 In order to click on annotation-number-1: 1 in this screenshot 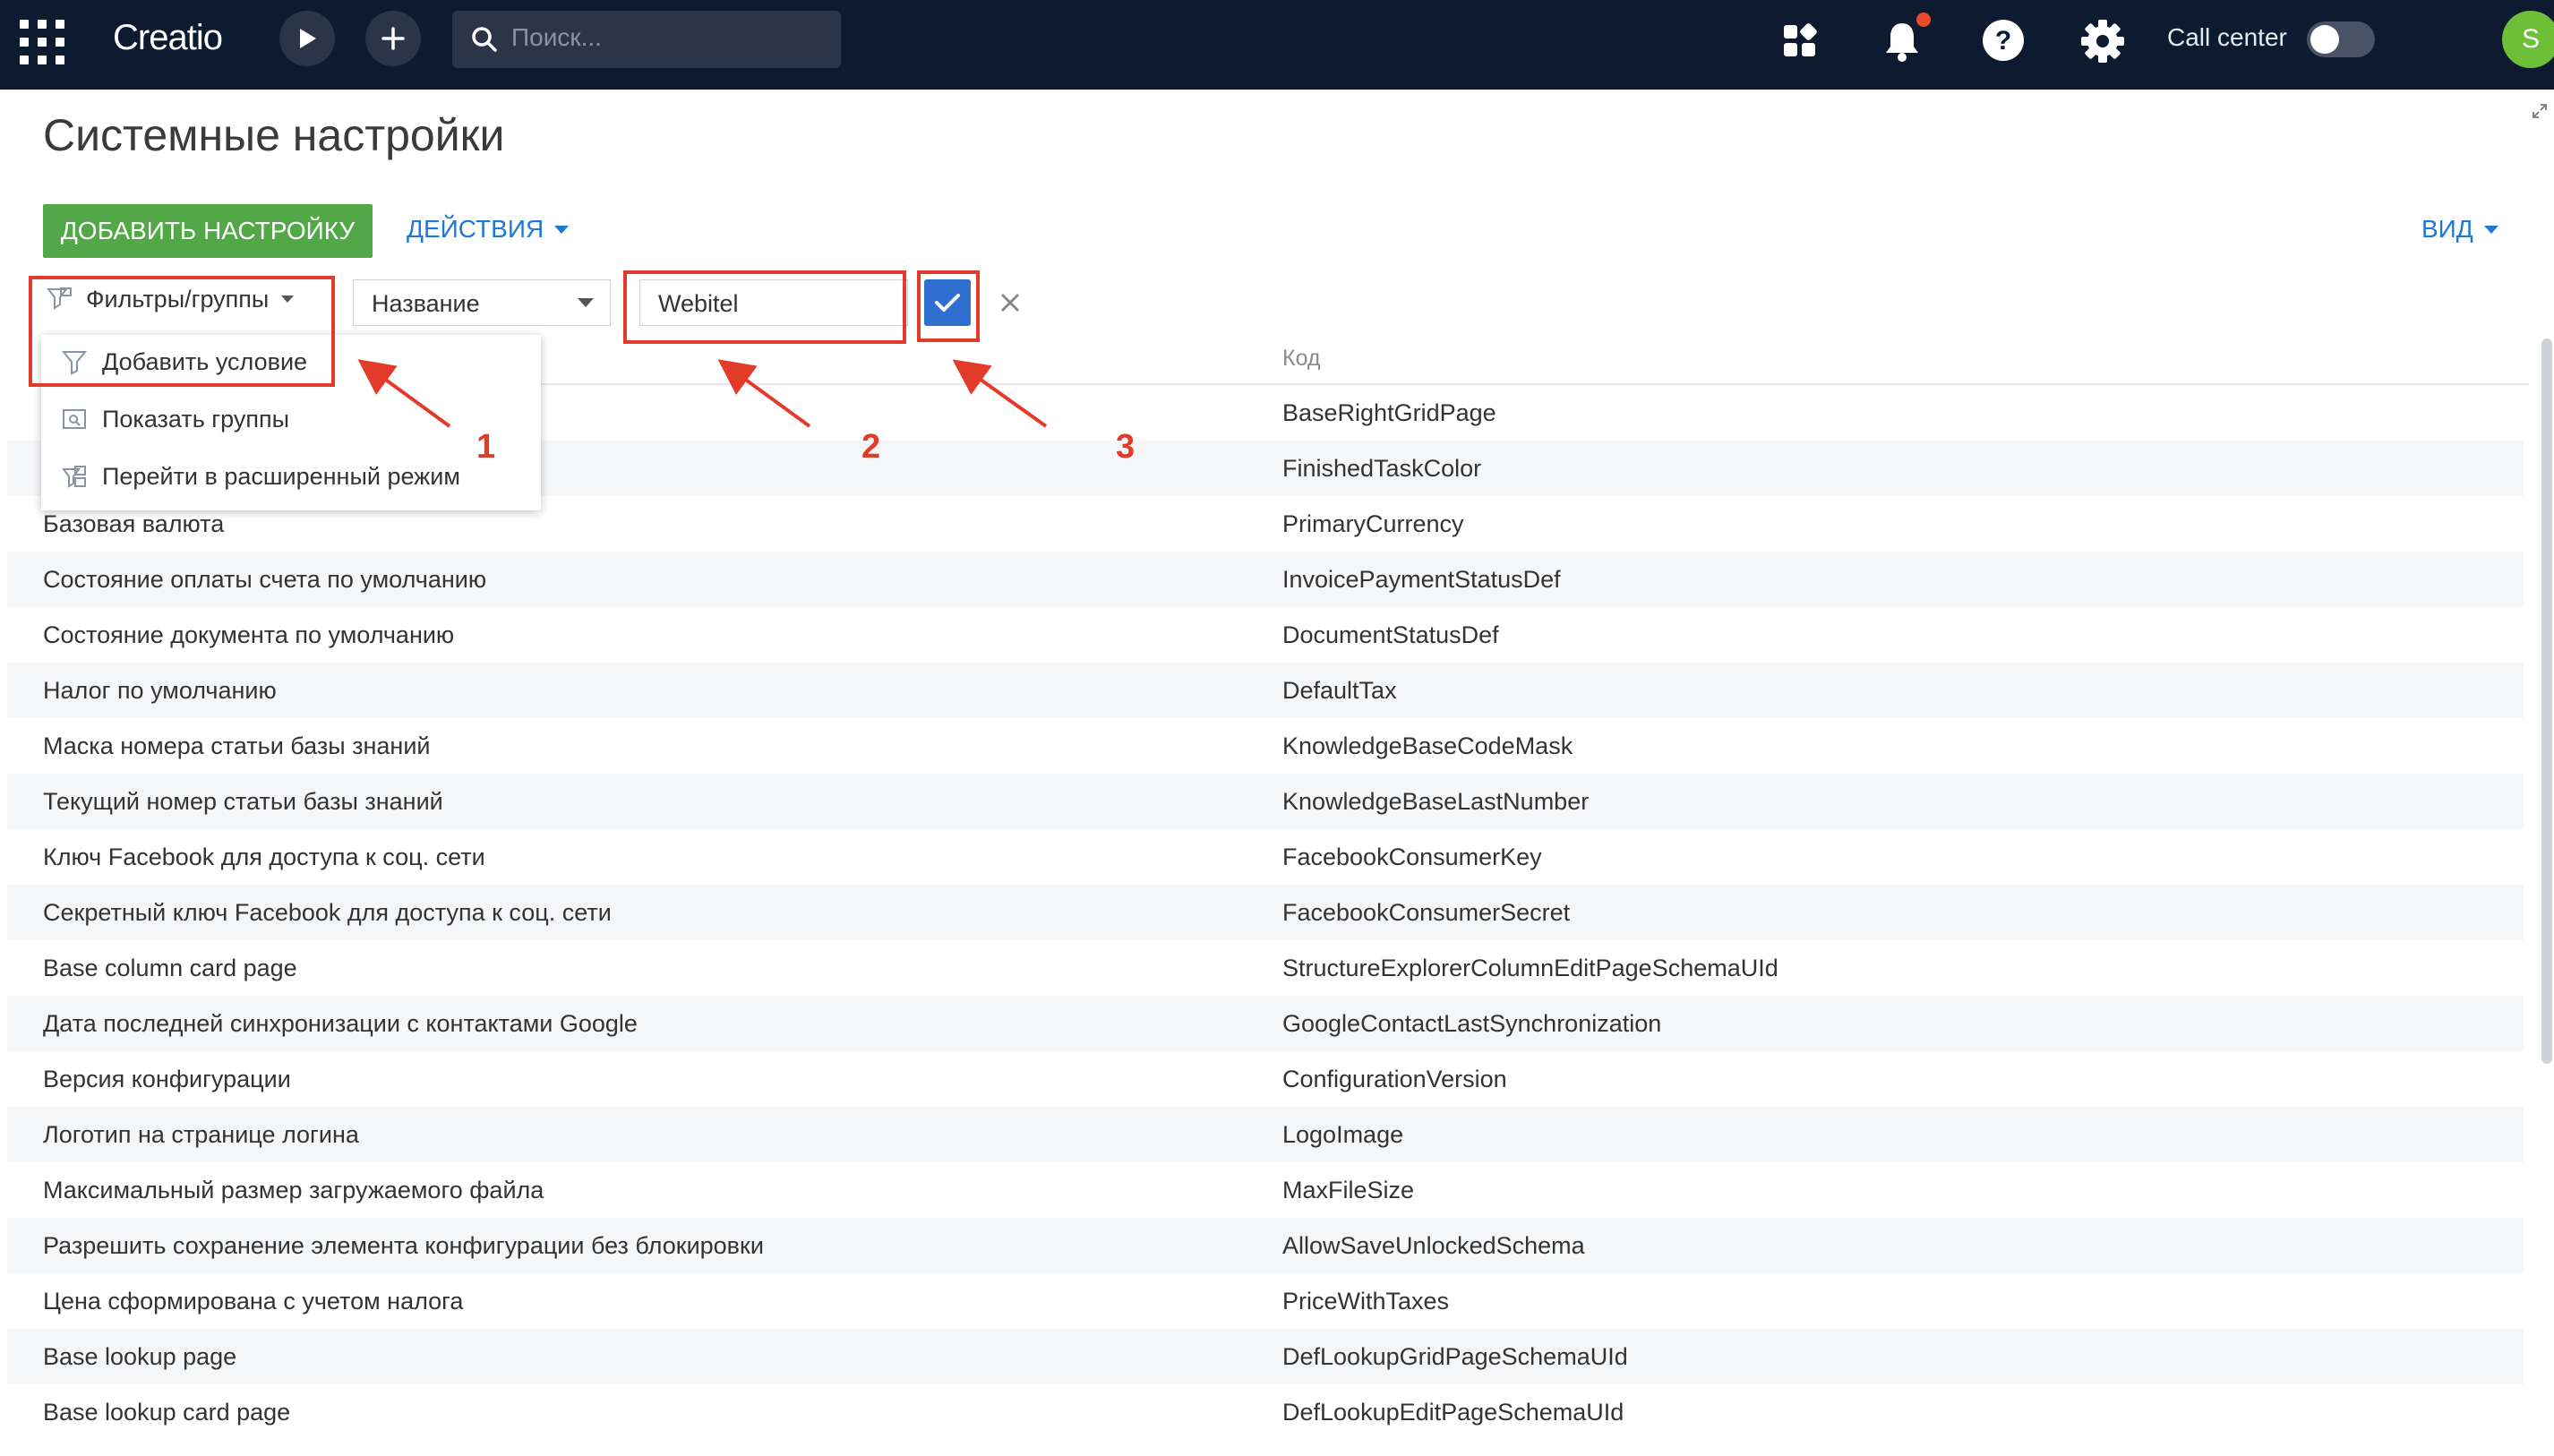, I will do `click(486, 447)`.